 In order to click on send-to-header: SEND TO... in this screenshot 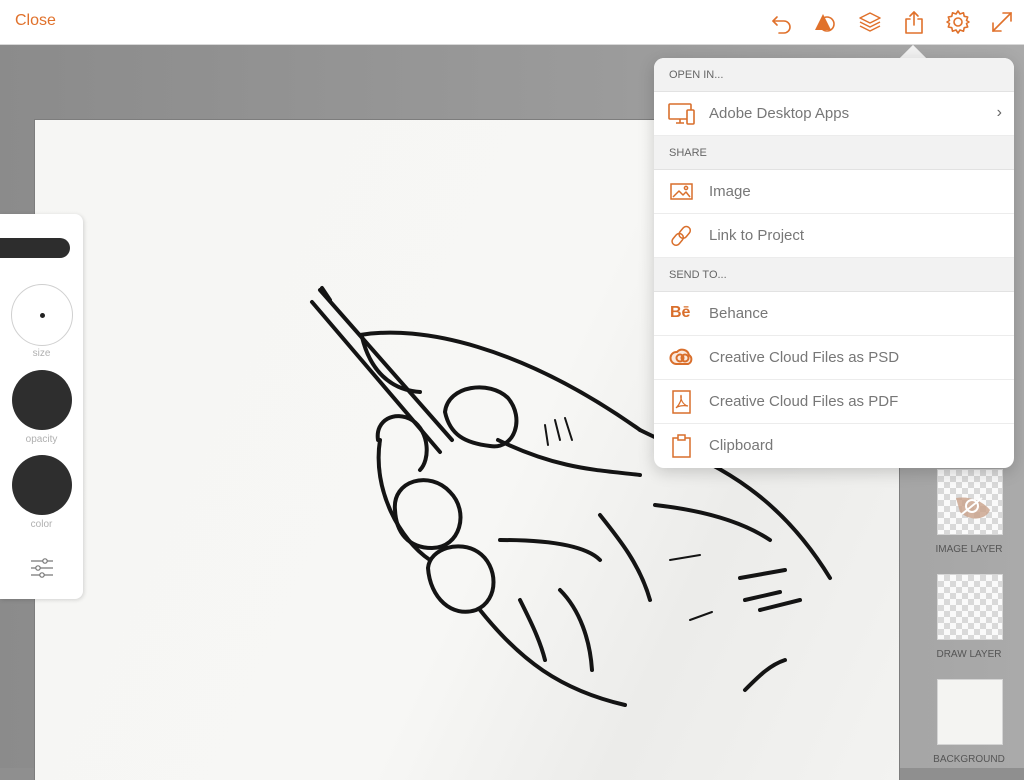, I will do `click(834, 275)`.